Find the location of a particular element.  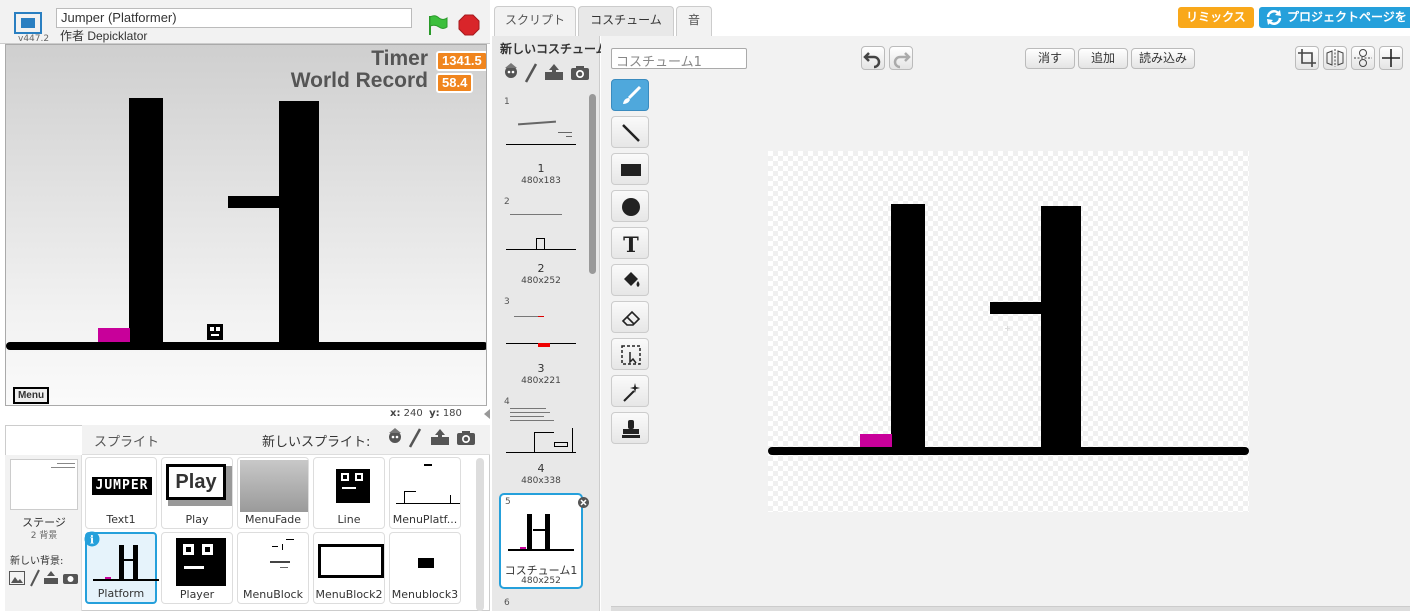

paint-sprite-icon is located at coordinates (415, 438).